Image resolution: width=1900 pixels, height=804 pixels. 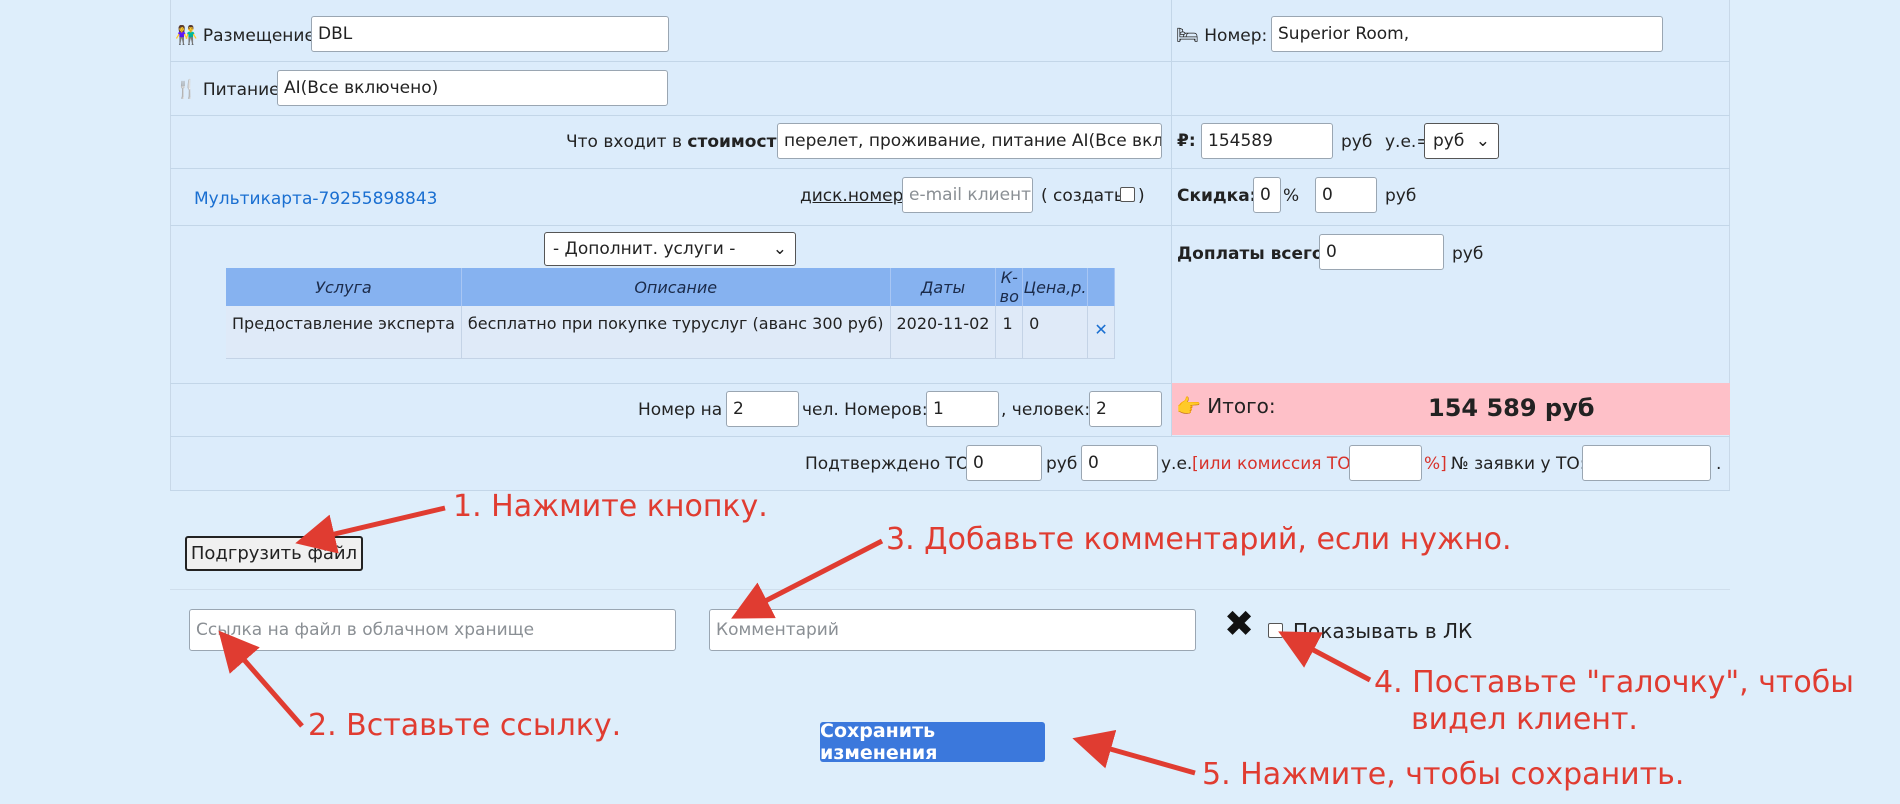 I want to click on annotation-step1: 1. Нажмите кнопку., so click(x=610, y=506).